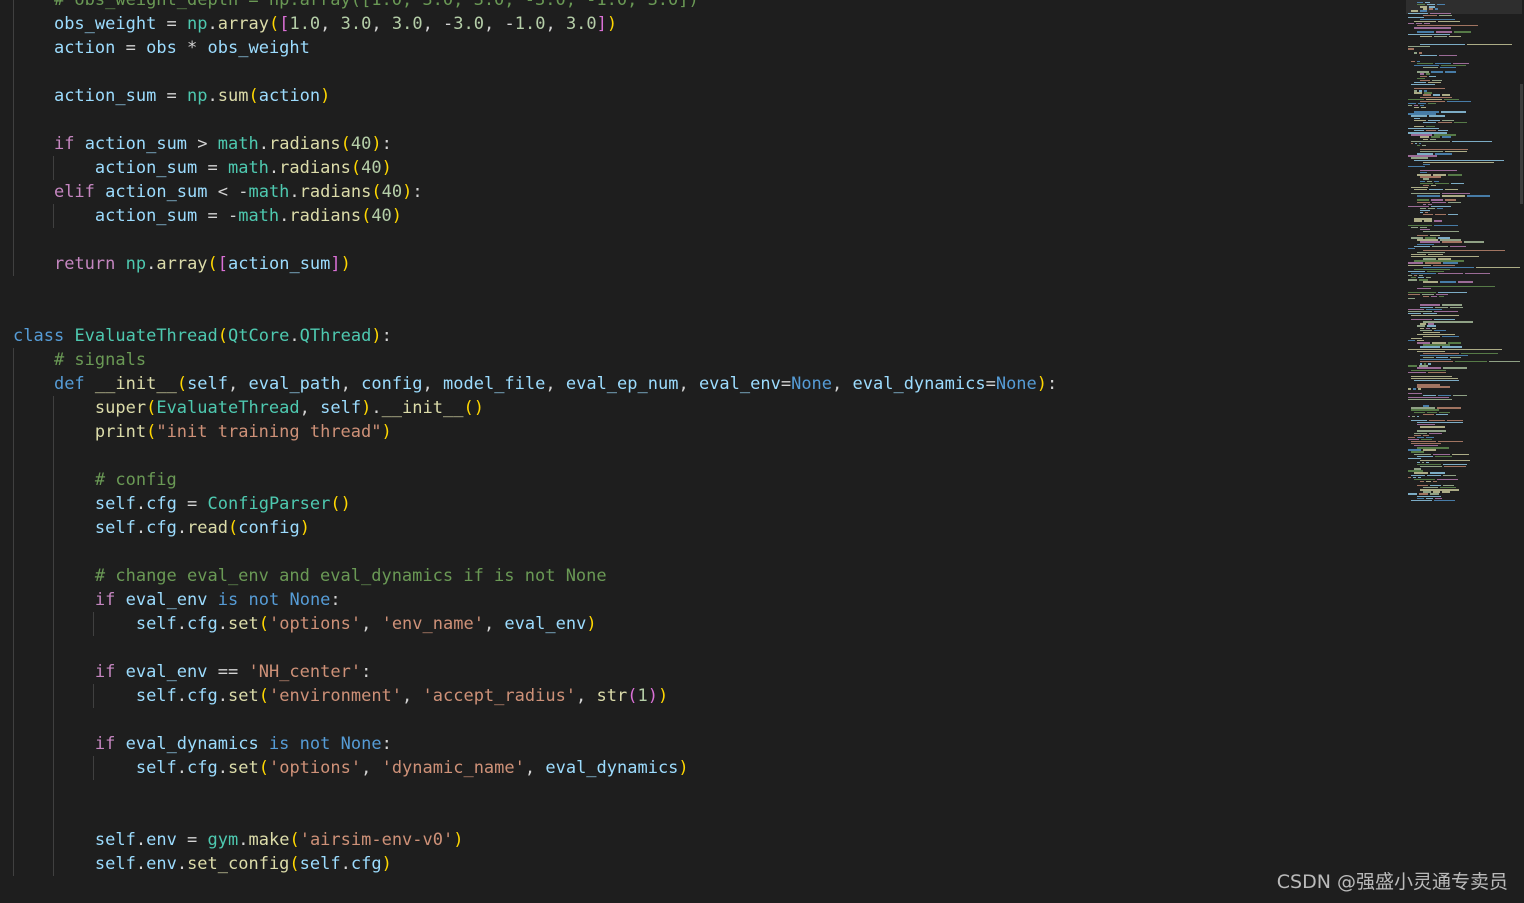 The width and height of the screenshot is (1524, 903). Describe the element at coordinates (202, 144) in the screenshot. I see `code-line: if action_sum > math.radians(40):` at that location.